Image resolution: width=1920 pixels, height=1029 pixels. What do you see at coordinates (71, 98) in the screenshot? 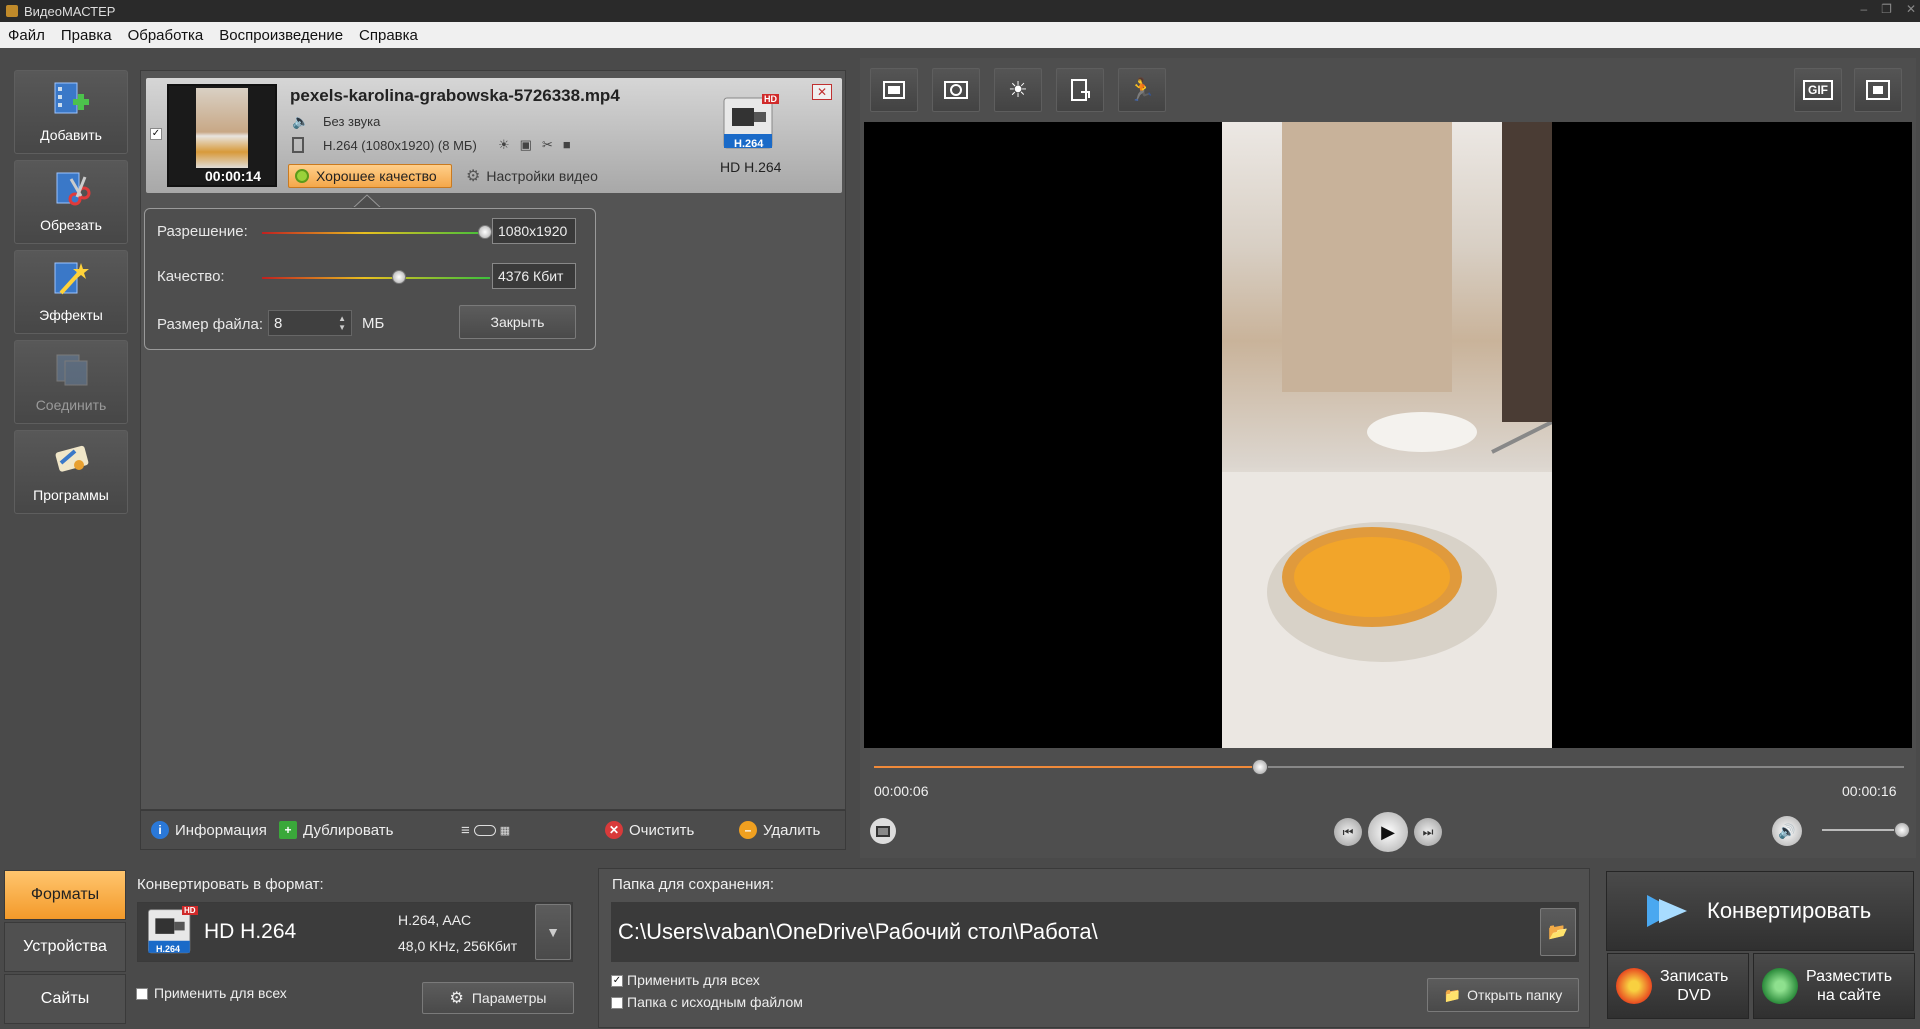
I see `add-film-icon` at bounding box center [71, 98].